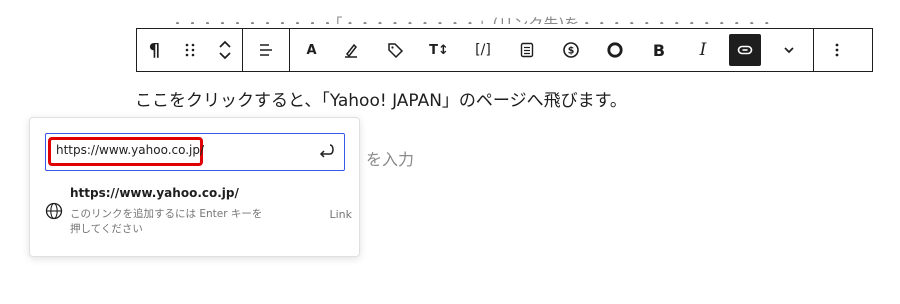 This screenshot has height=304, width=900. I want to click on inline-code-icon: [/], so click(483, 50).